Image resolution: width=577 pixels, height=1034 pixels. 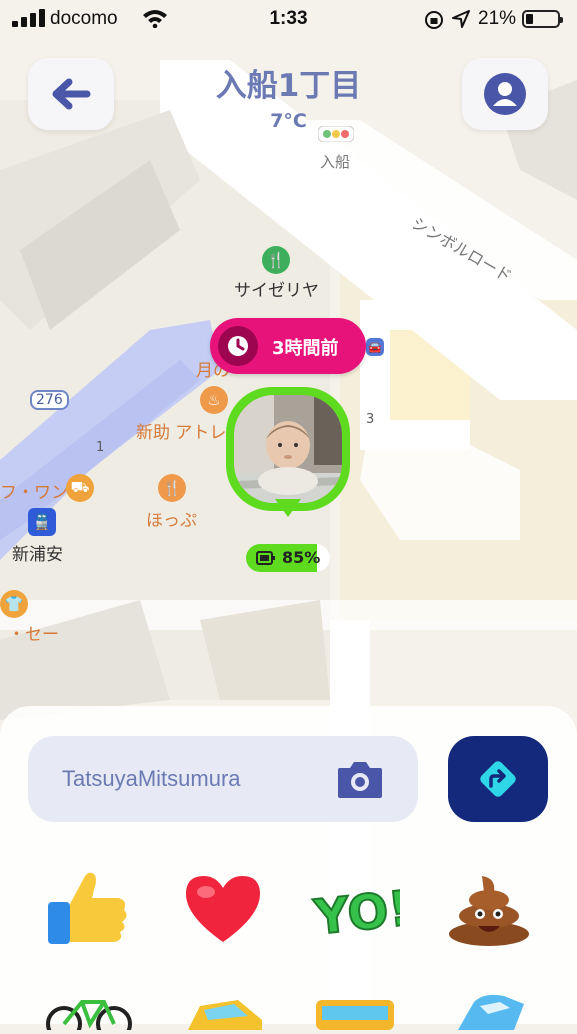 What do you see at coordinates (335, 161) in the screenshot?
I see `map-label-crossing: 入船` at bounding box center [335, 161].